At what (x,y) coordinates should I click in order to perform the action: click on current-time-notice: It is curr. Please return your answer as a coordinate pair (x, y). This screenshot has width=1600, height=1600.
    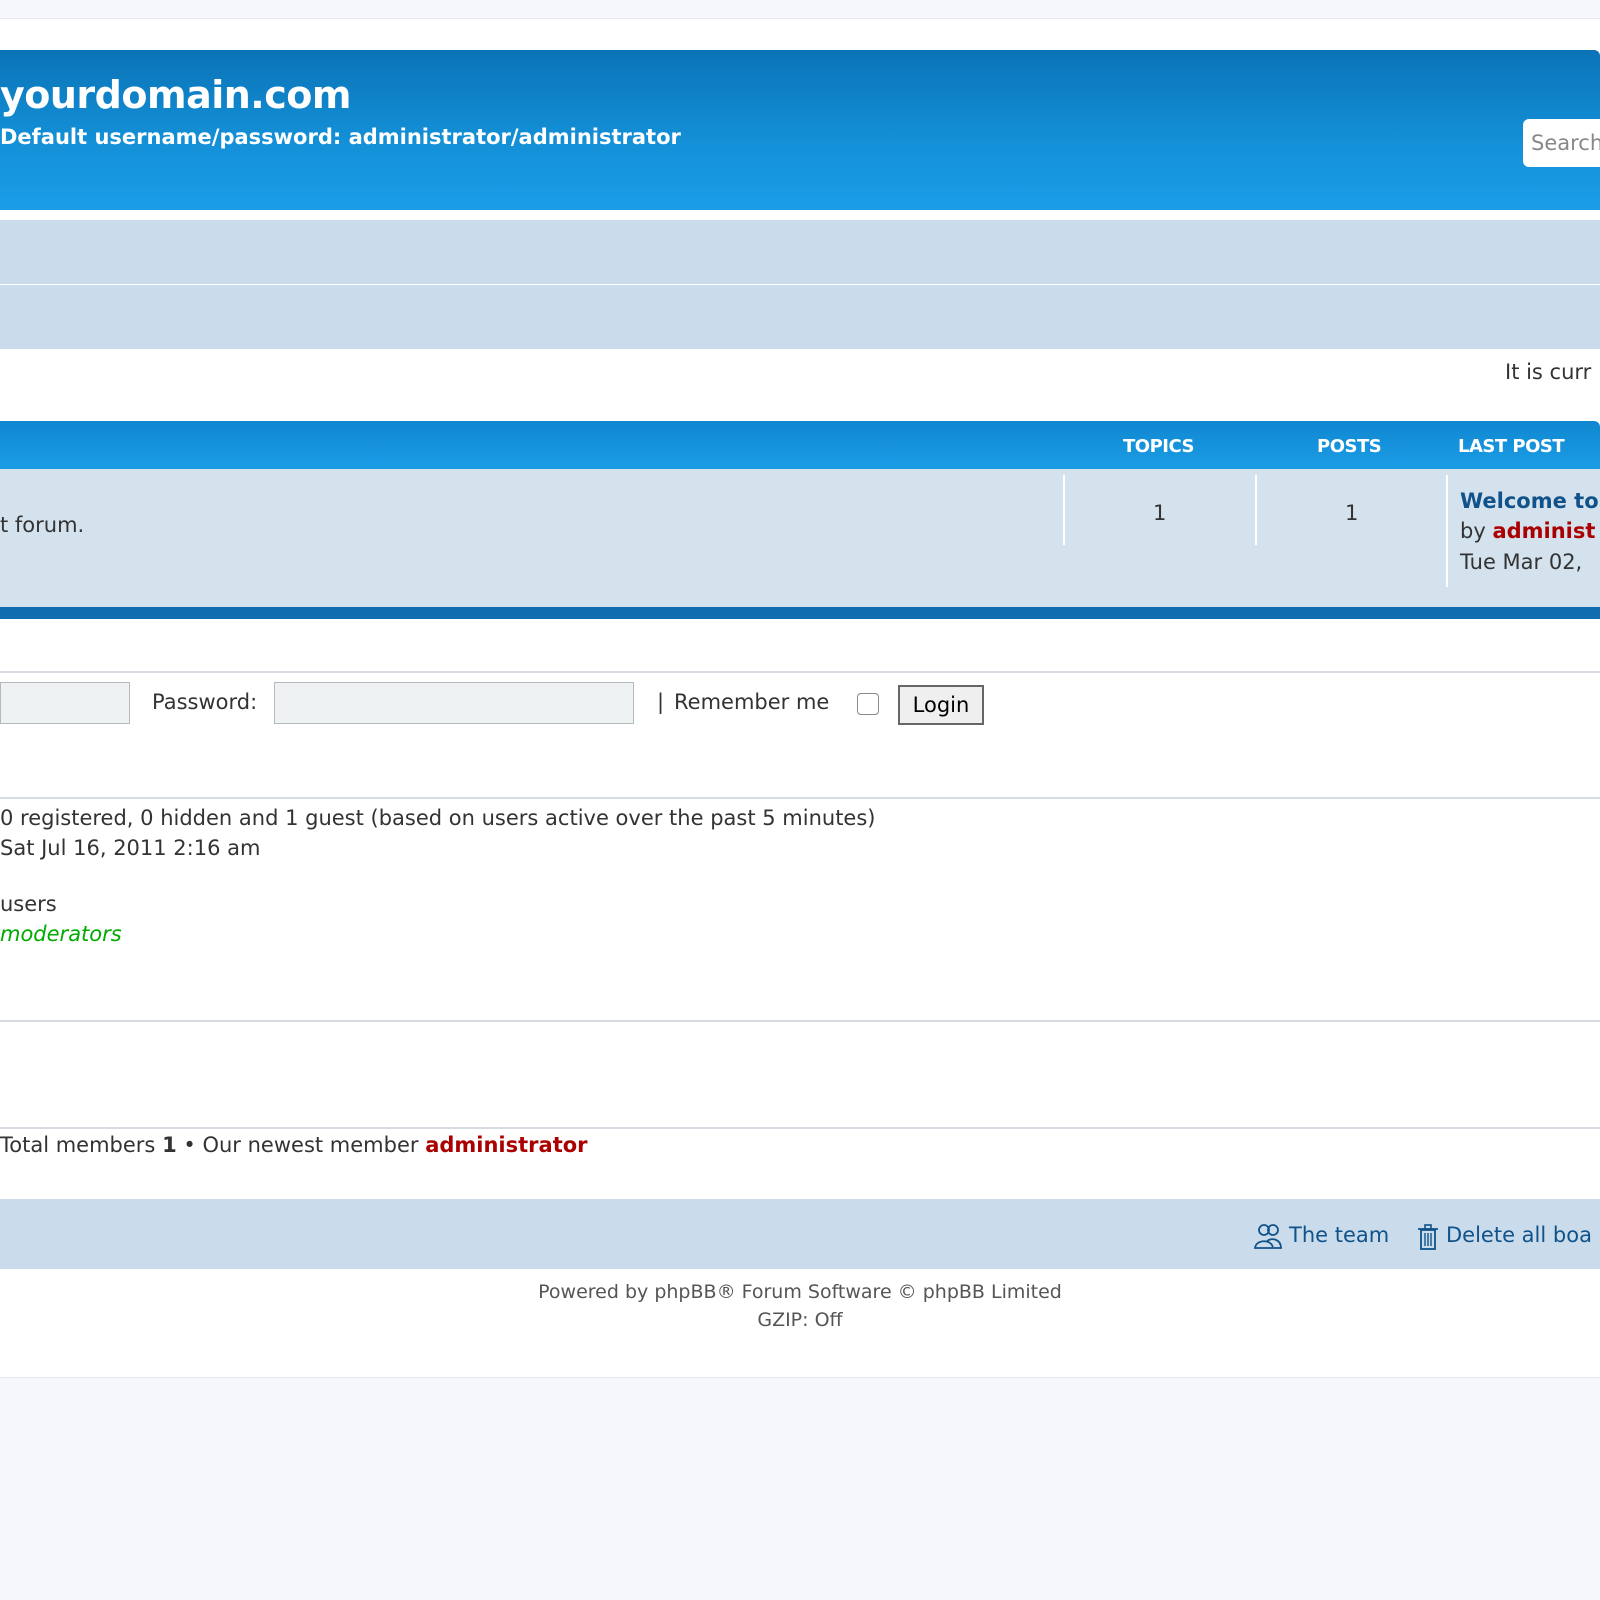
    Looking at the image, I should click on (1548, 372).